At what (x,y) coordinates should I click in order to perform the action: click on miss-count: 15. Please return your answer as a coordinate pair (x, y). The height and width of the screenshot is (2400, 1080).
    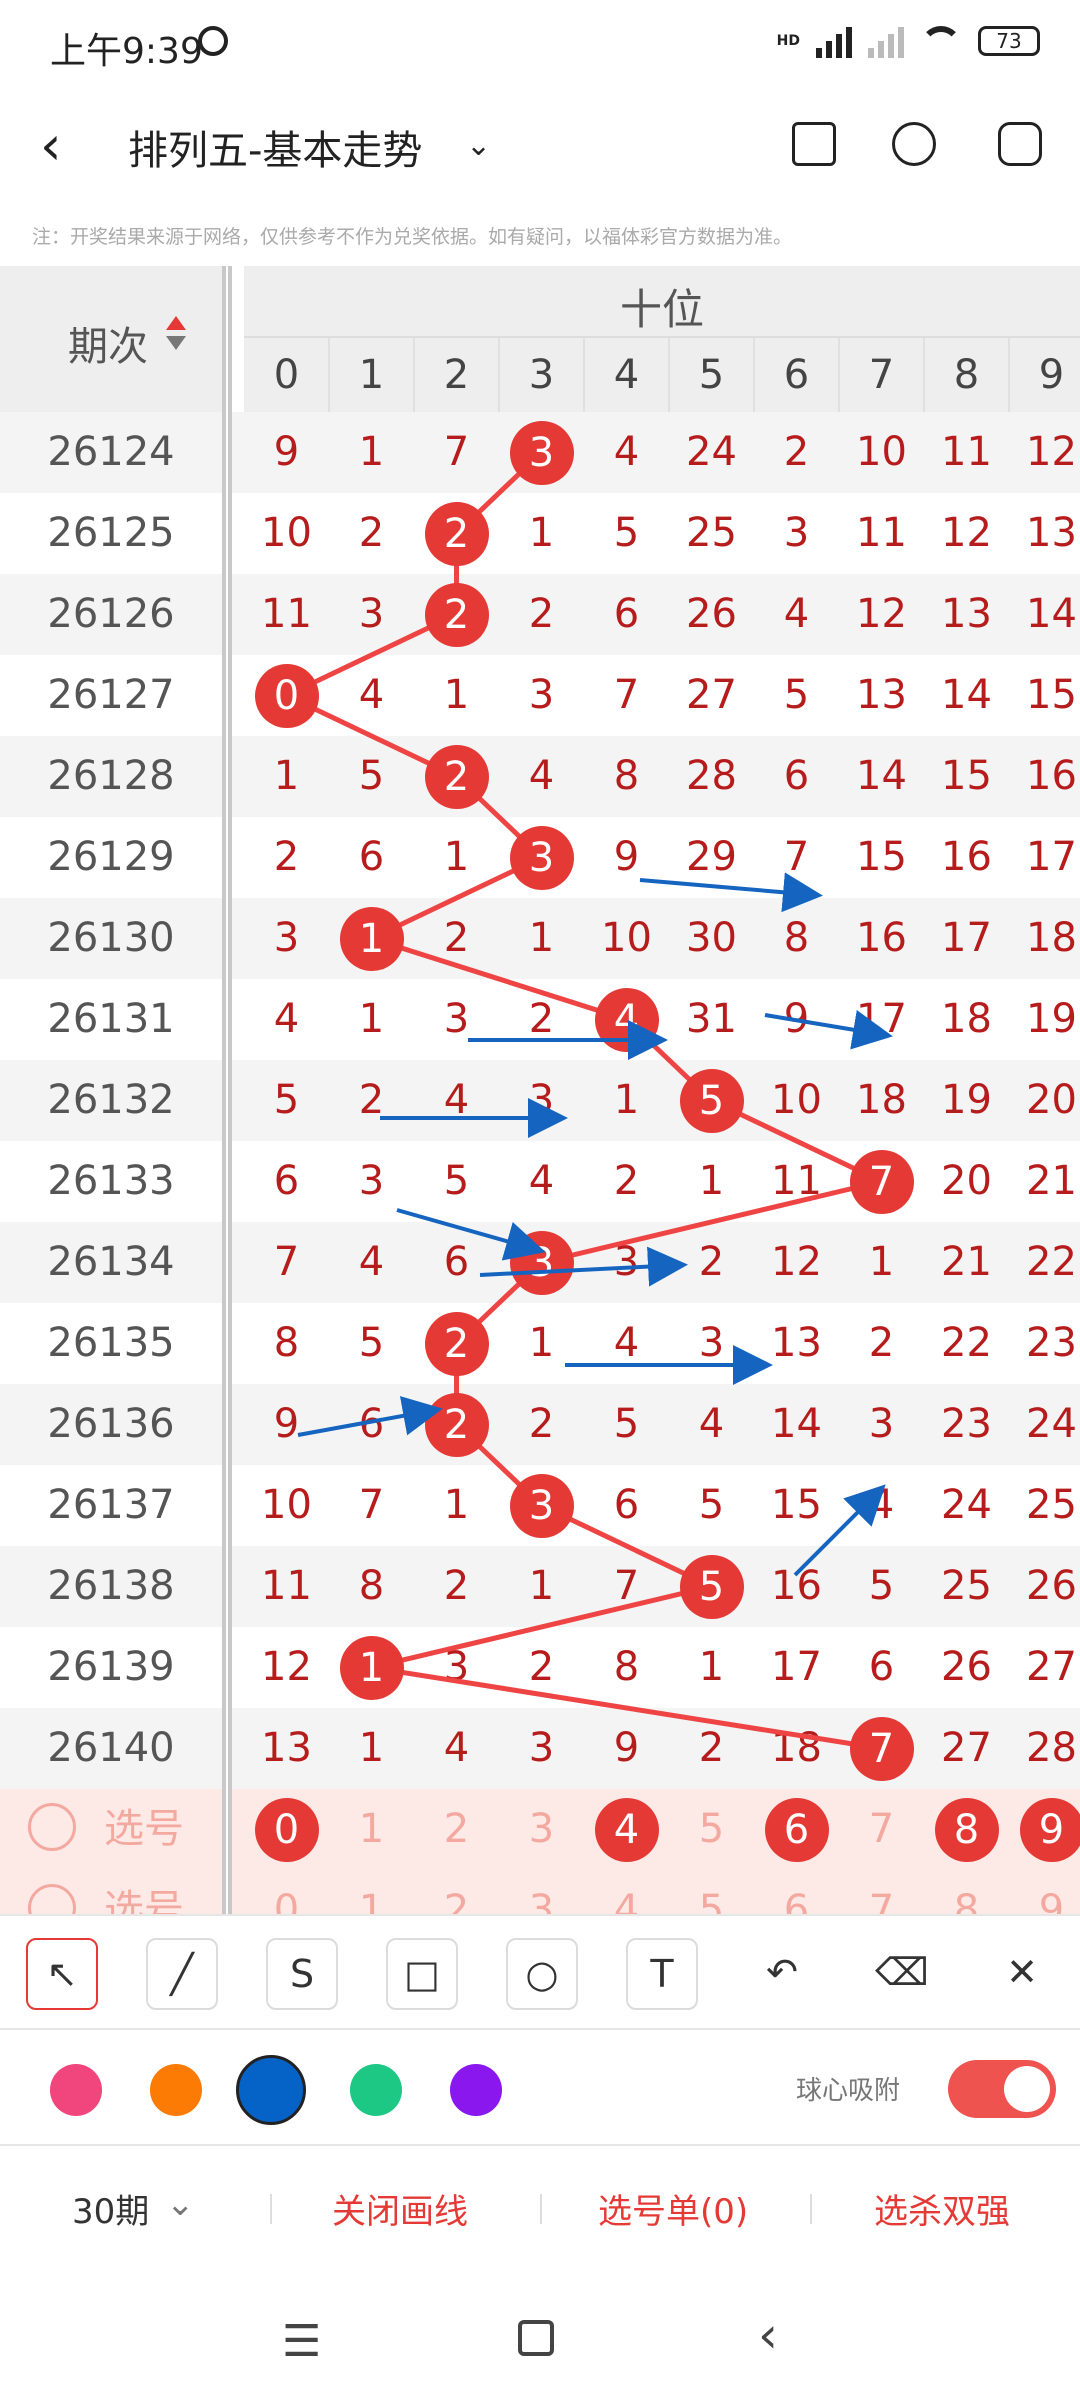
    Looking at the image, I should click on (966, 776).